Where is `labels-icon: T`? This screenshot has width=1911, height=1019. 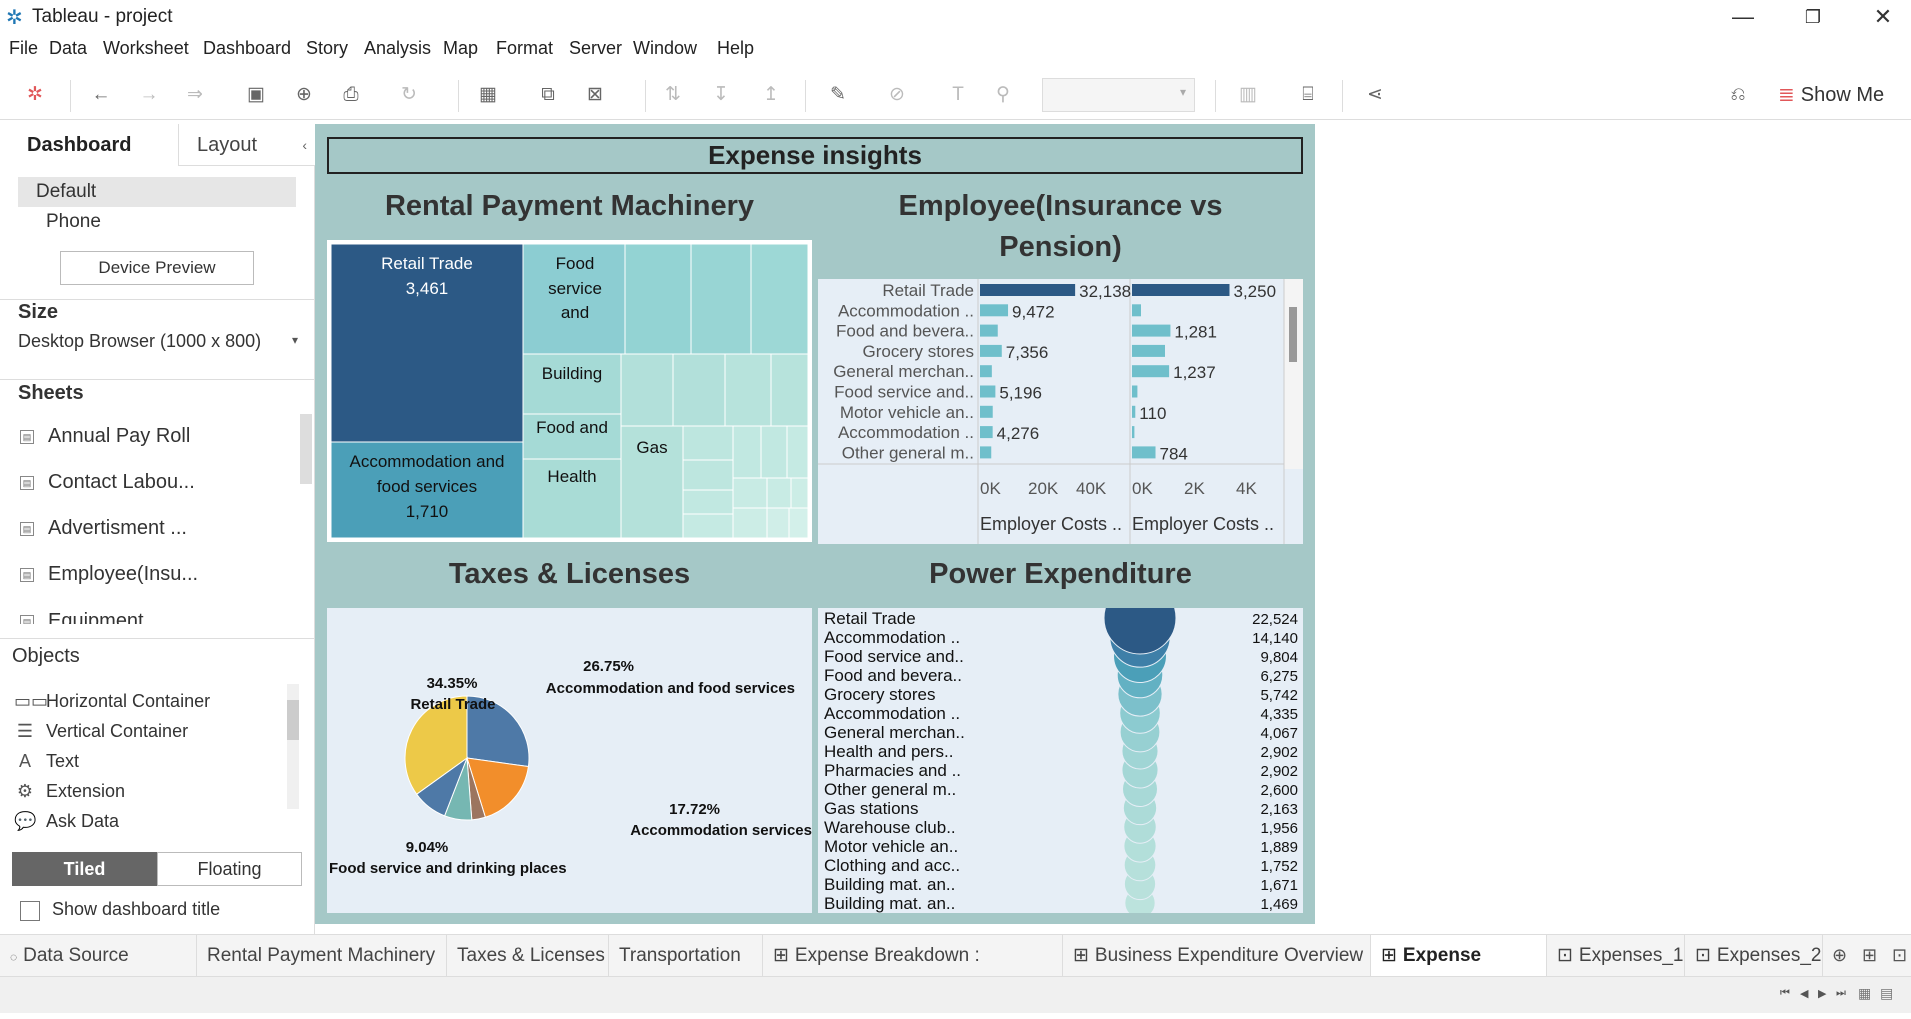
labels-icon: T is located at coordinates (958, 95).